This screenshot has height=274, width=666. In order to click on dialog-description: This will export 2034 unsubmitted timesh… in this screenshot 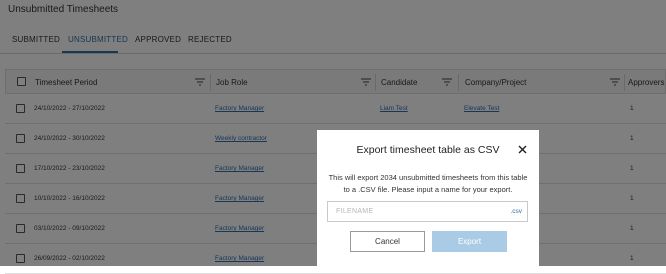, I will do `click(428, 183)`.